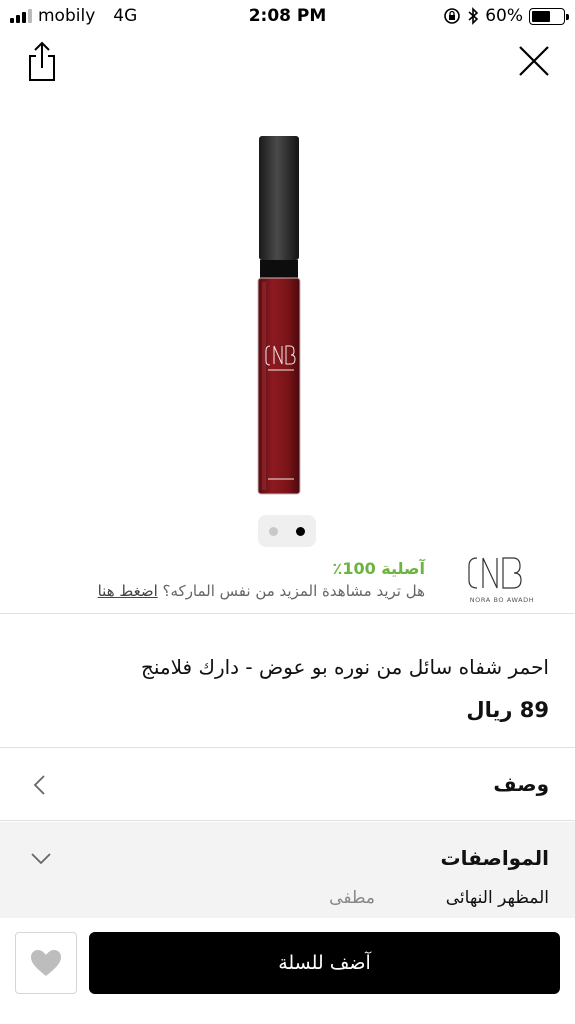 The image size is (575, 1024). Describe the element at coordinates (41, 859) in the screenshot. I see `chevron-down-icon` at that location.